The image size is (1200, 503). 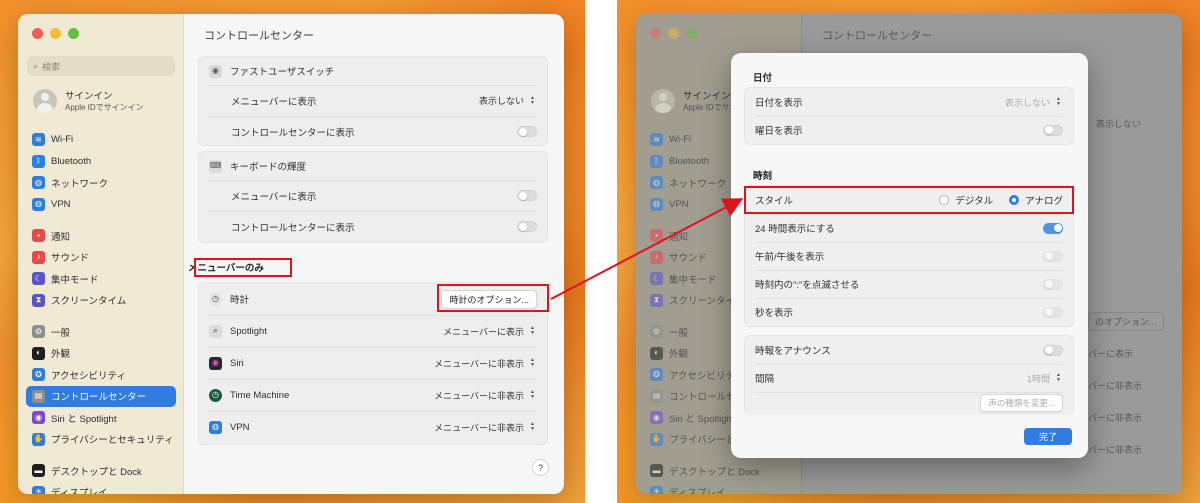 I want to click on annotation-arrow, so click(x=647, y=249).